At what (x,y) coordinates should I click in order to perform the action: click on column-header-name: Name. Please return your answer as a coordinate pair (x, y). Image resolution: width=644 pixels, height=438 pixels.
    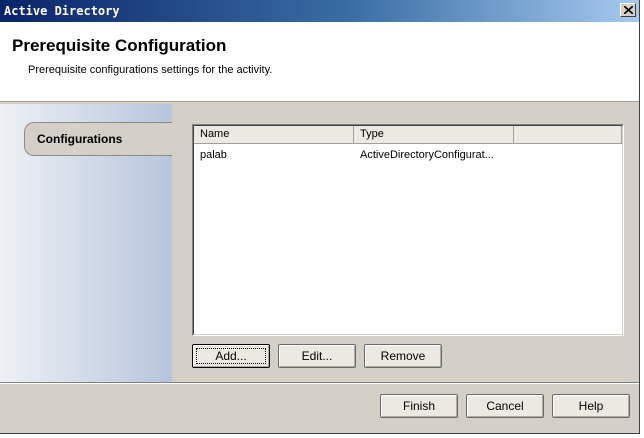
    Looking at the image, I should click on (274, 135).